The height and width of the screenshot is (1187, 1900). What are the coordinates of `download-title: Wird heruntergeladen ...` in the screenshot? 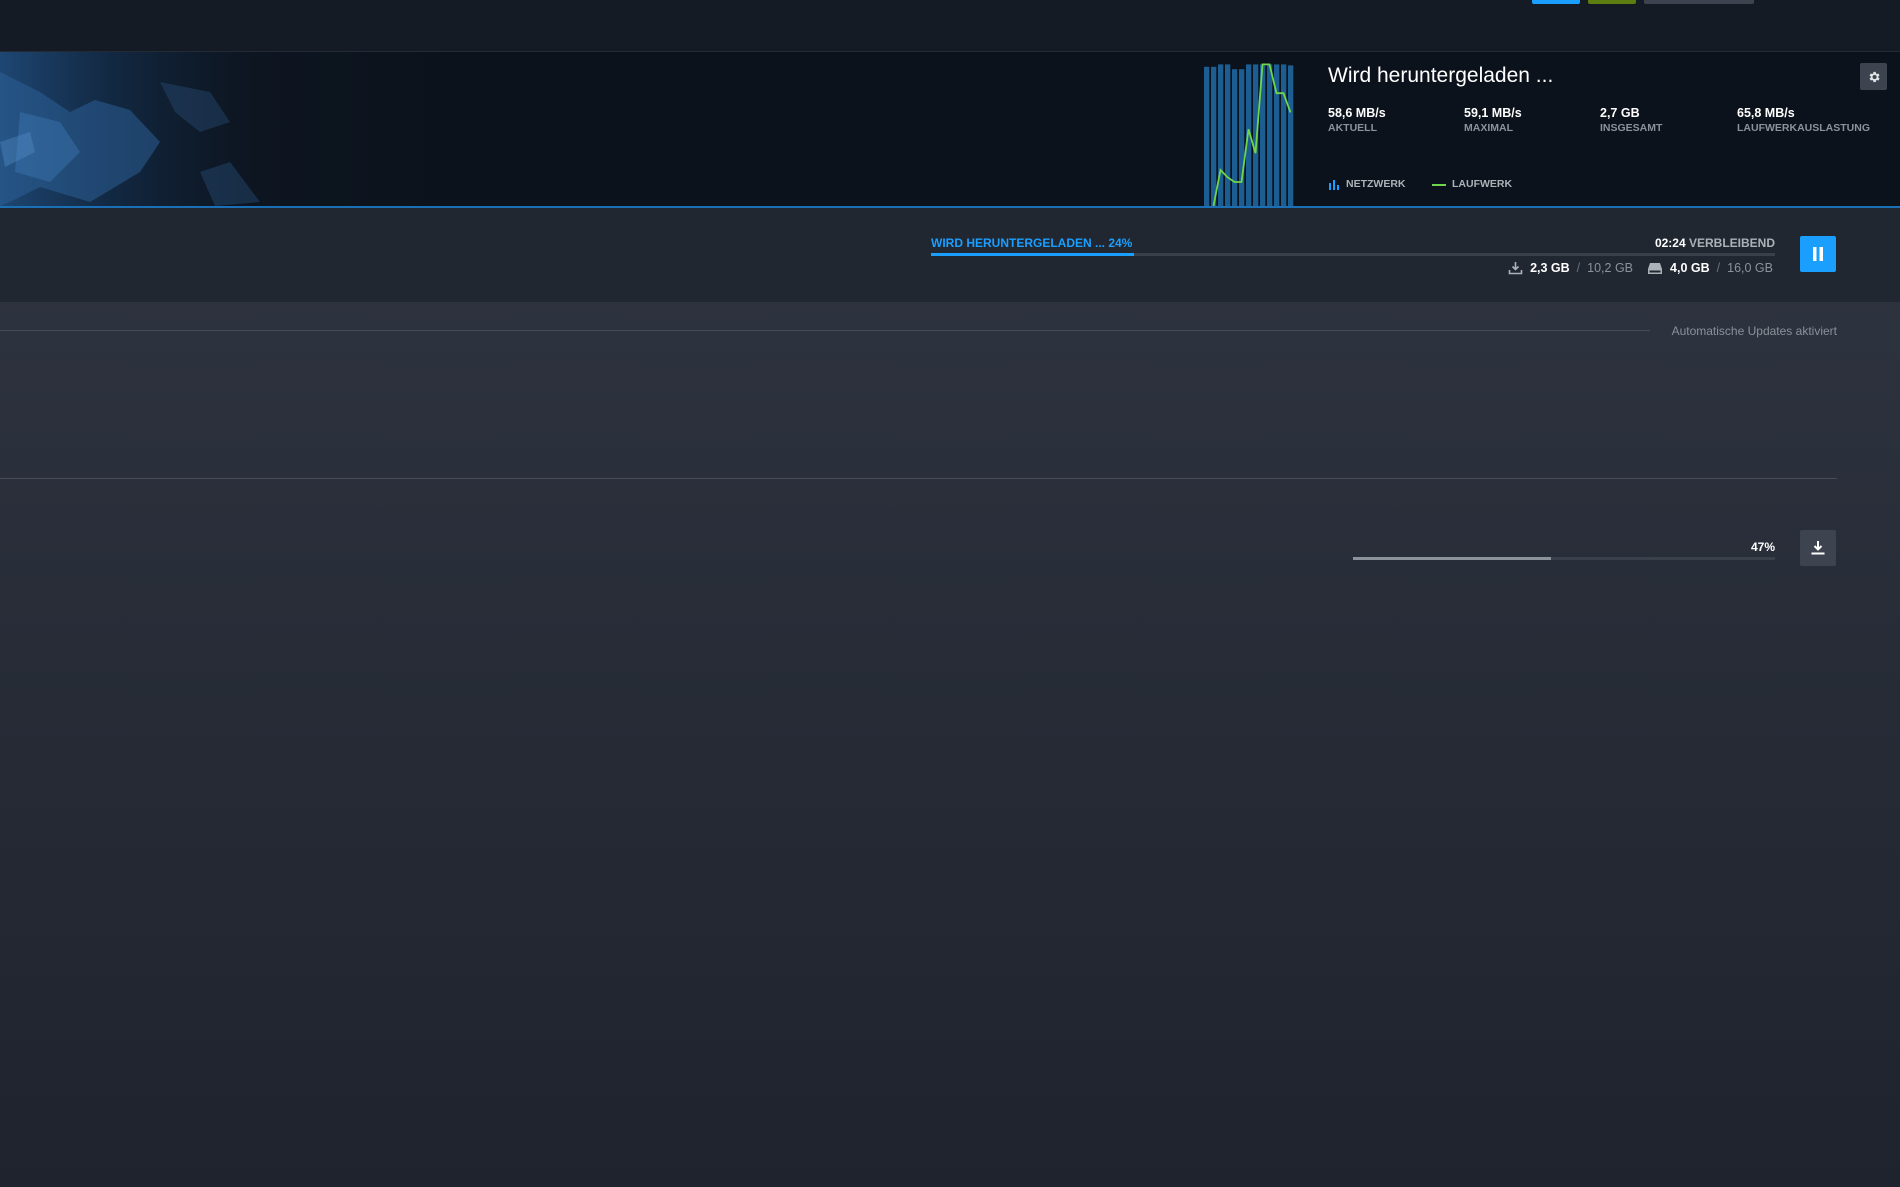 It's located at (1441, 75).